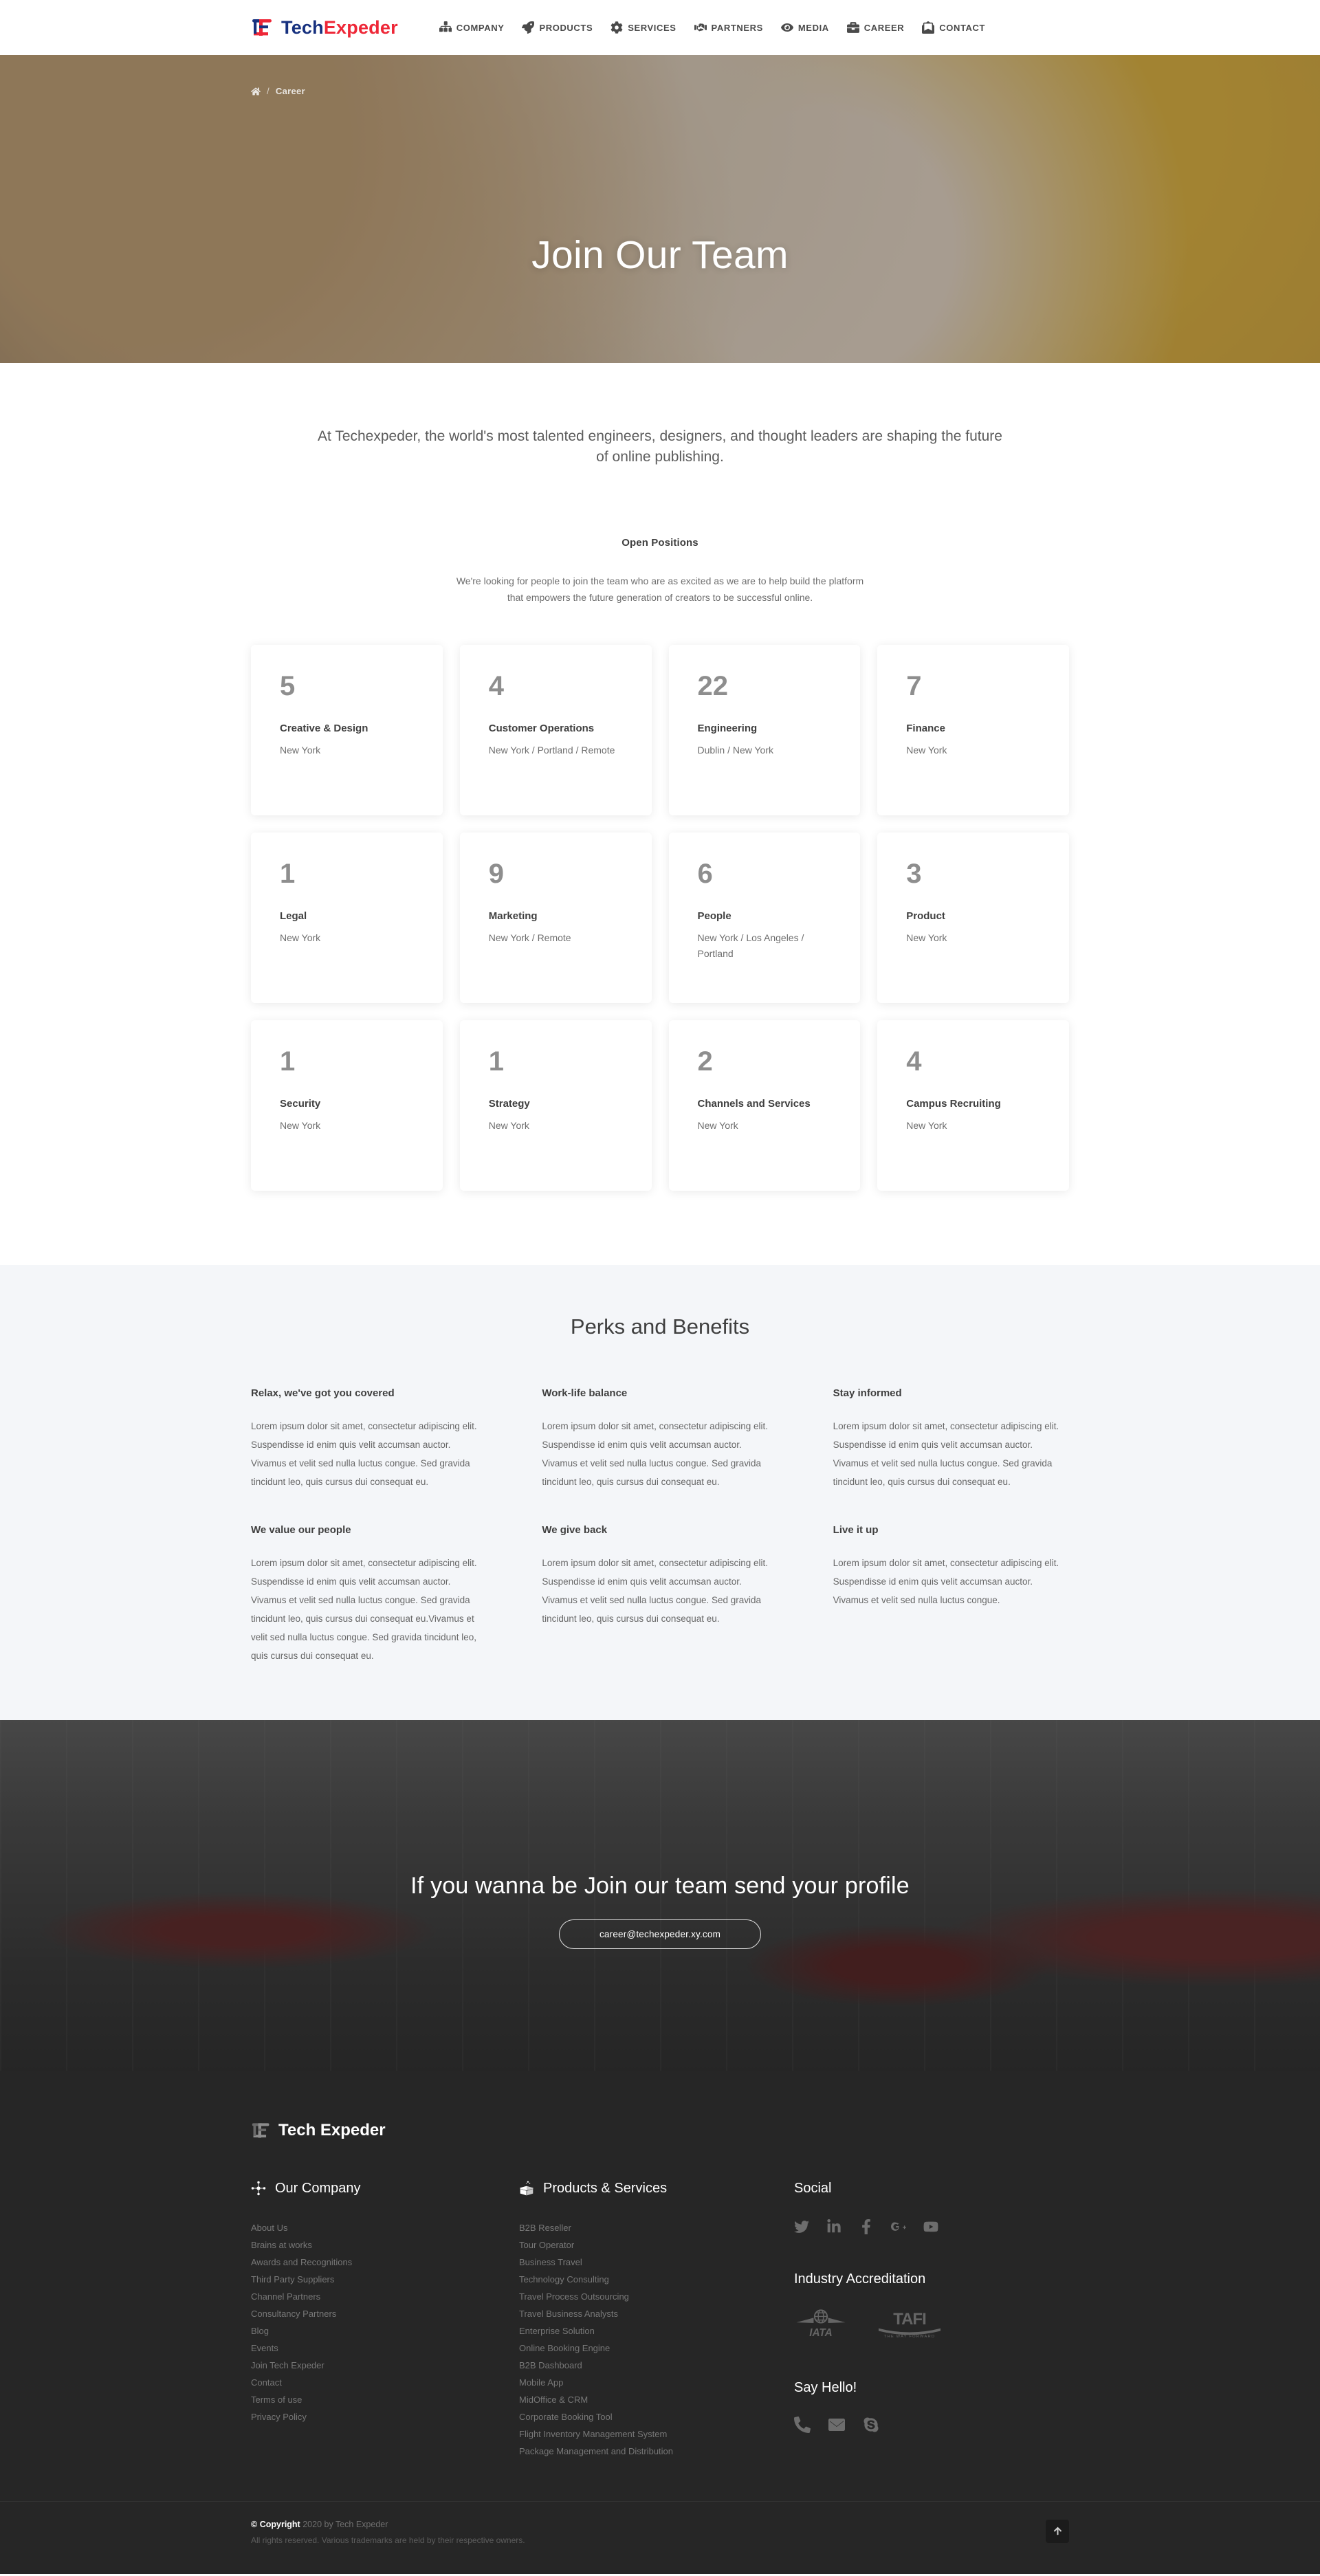 This screenshot has width=1320, height=2576. What do you see at coordinates (278, 91) in the screenshot?
I see `breadcrumb: / Career` at bounding box center [278, 91].